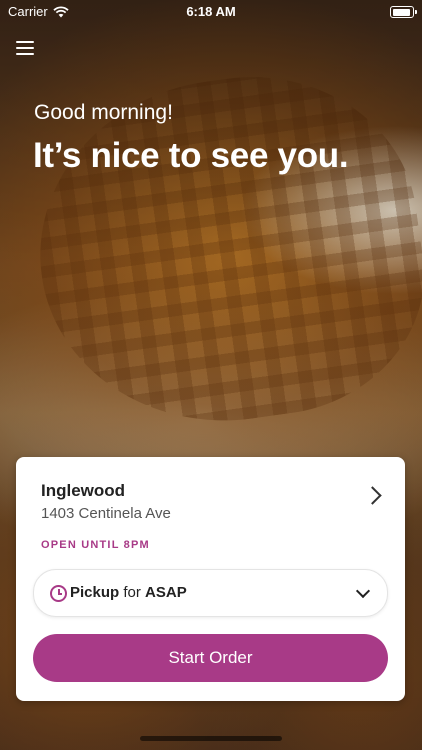  What do you see at coordinates (95, 545) in the screenshot?
I see `hours-label: OPEN UNTIL 8PM` at bounding box center [95, 545].